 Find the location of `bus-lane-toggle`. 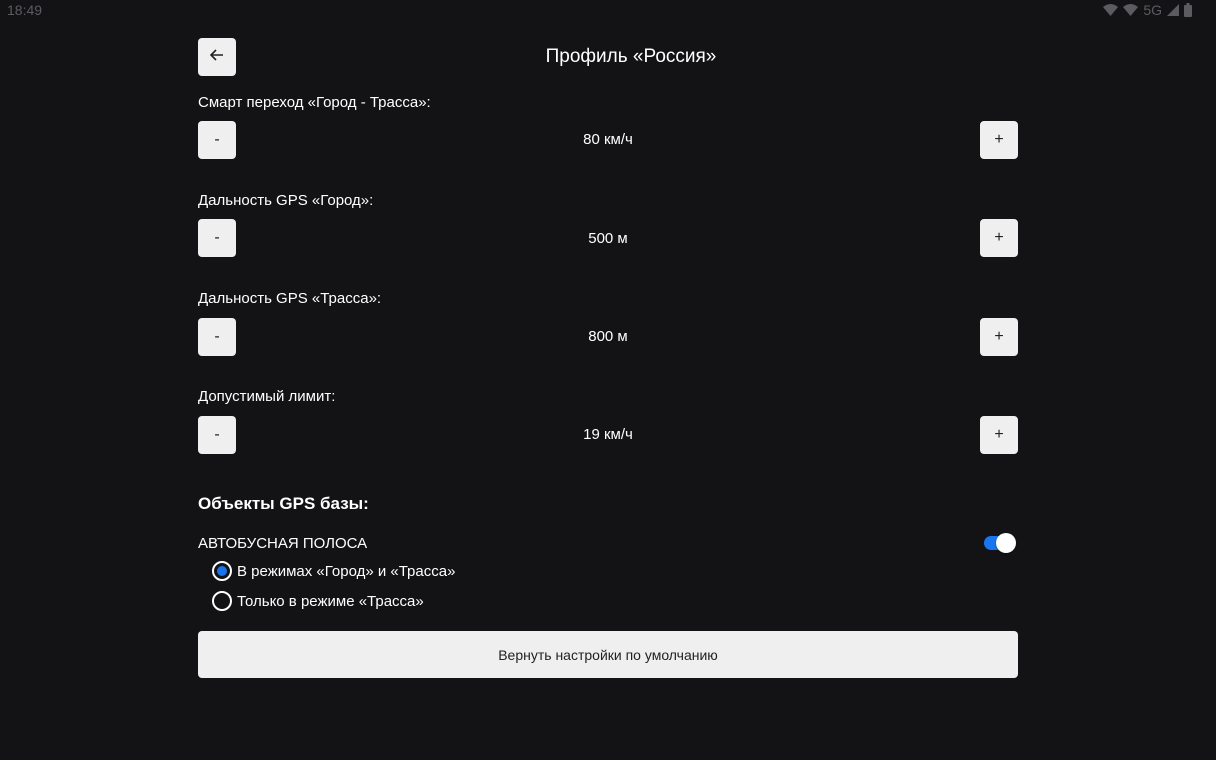

bus-lane-toggle is located at coordinates (1000, 543).